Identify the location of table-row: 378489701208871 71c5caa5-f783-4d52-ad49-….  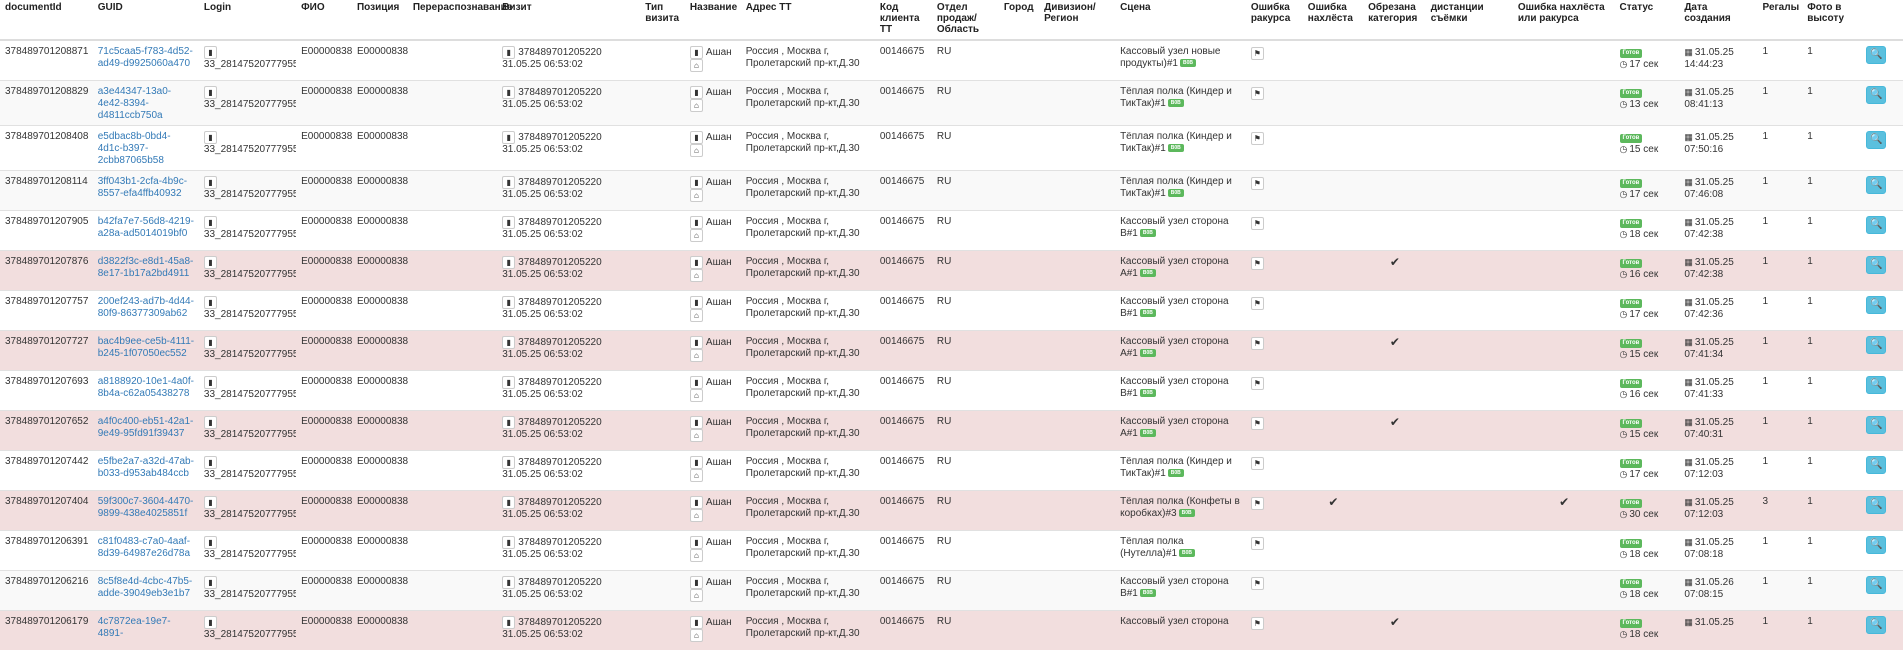
(951, 60).